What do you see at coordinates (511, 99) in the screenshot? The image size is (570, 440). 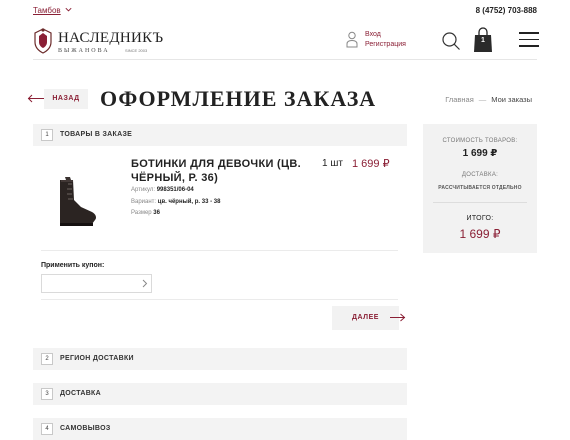 I see `breadcrumb-current: Мои заказы` at bounding box center [511, 99].